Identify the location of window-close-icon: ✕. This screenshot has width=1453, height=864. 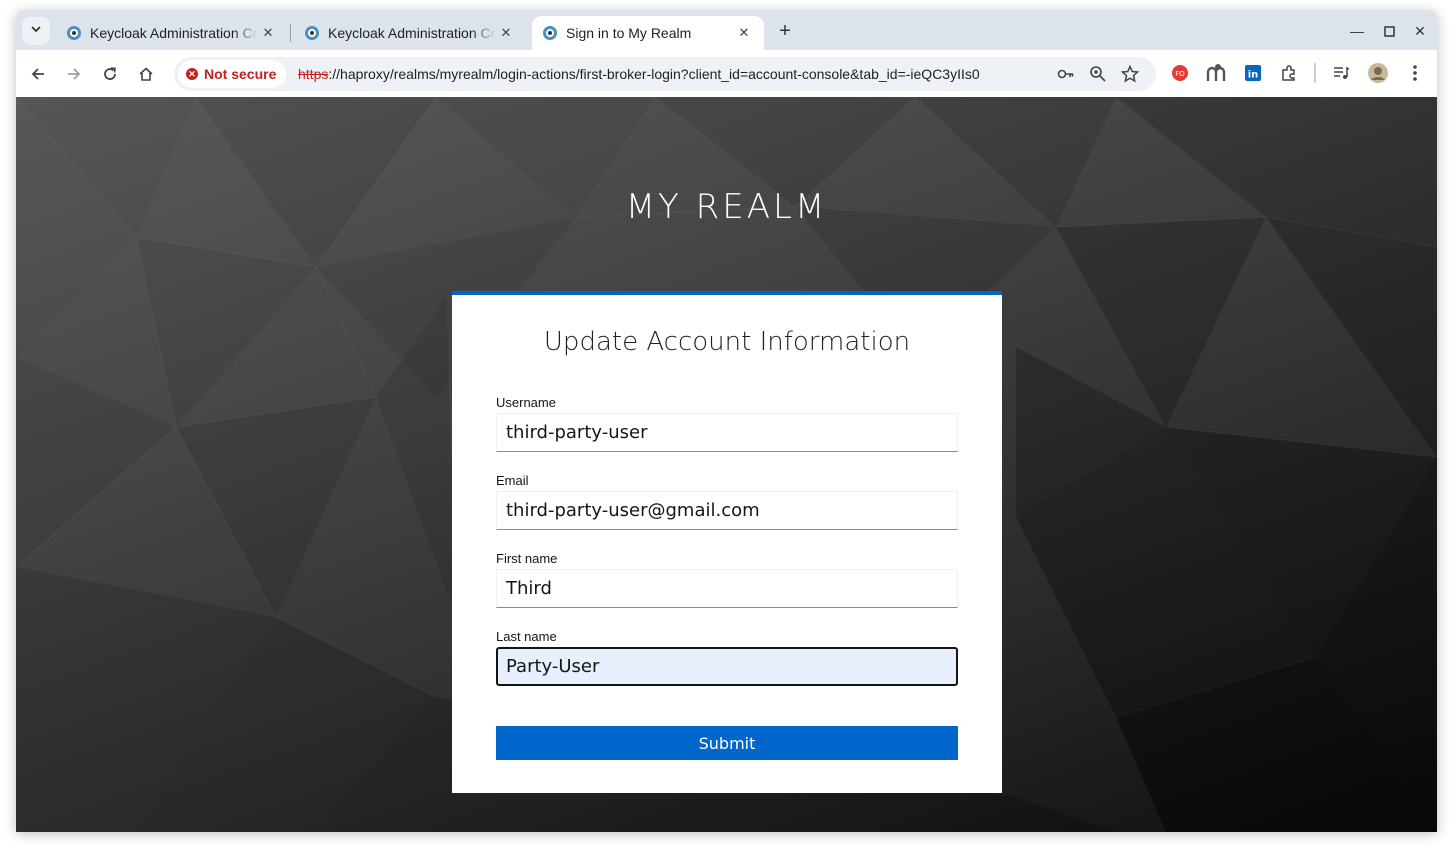
(1420, 31).